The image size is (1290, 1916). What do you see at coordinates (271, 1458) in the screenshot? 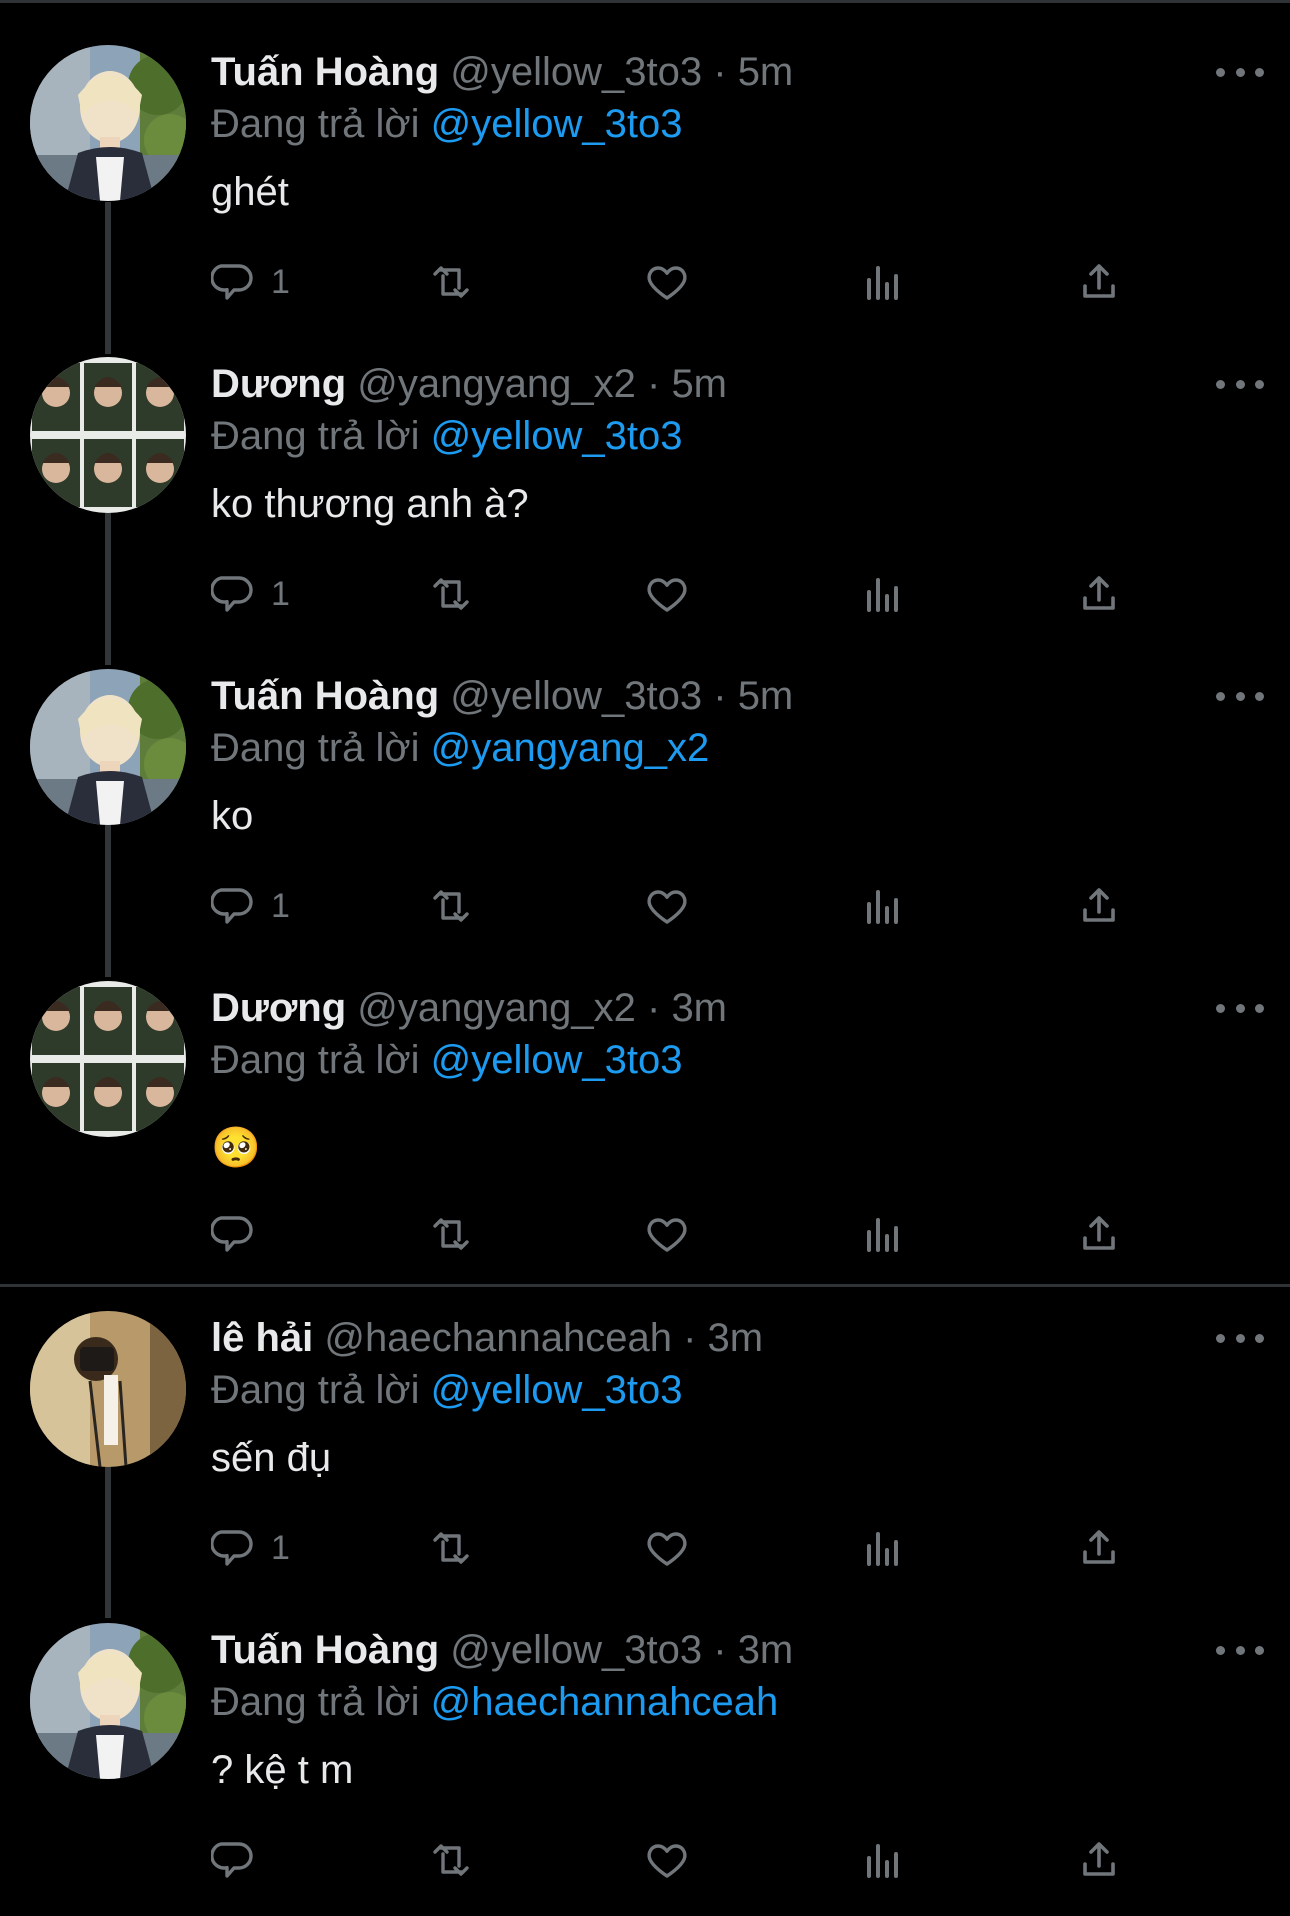
I see `tweet-text: sến đụ` at bounding box center [271, 1458].